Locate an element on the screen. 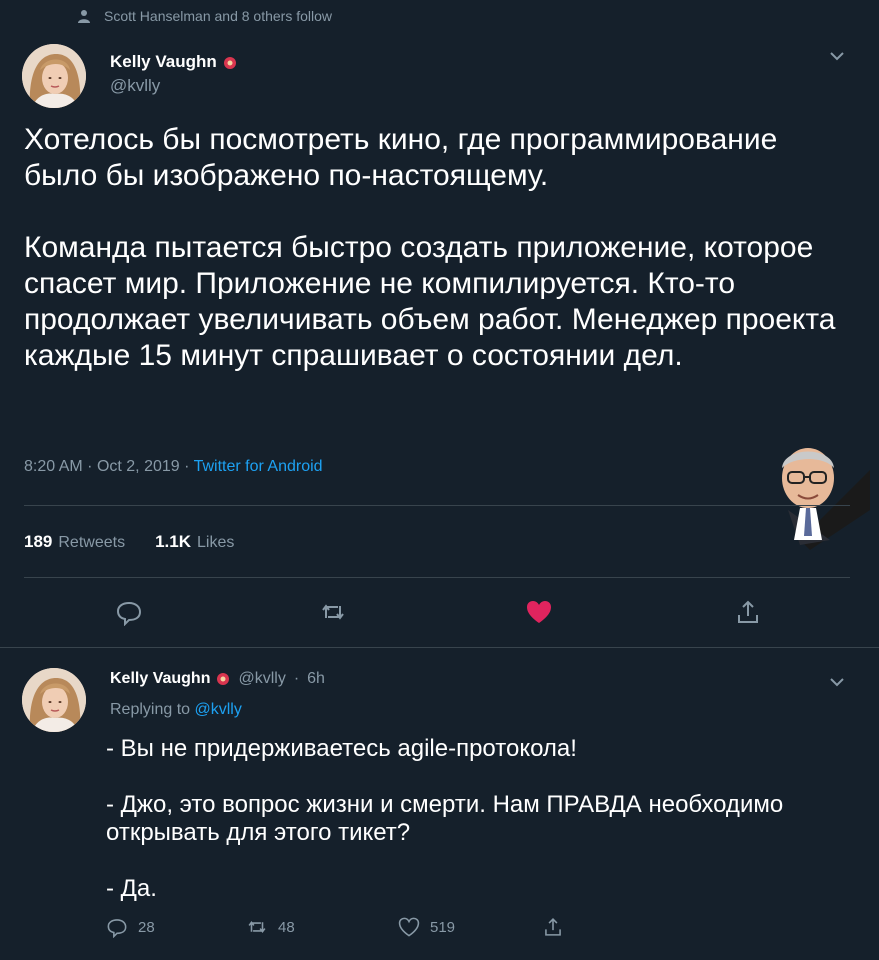  tweet-source-link: Twitter for Android is located at coordinates (258, 466).